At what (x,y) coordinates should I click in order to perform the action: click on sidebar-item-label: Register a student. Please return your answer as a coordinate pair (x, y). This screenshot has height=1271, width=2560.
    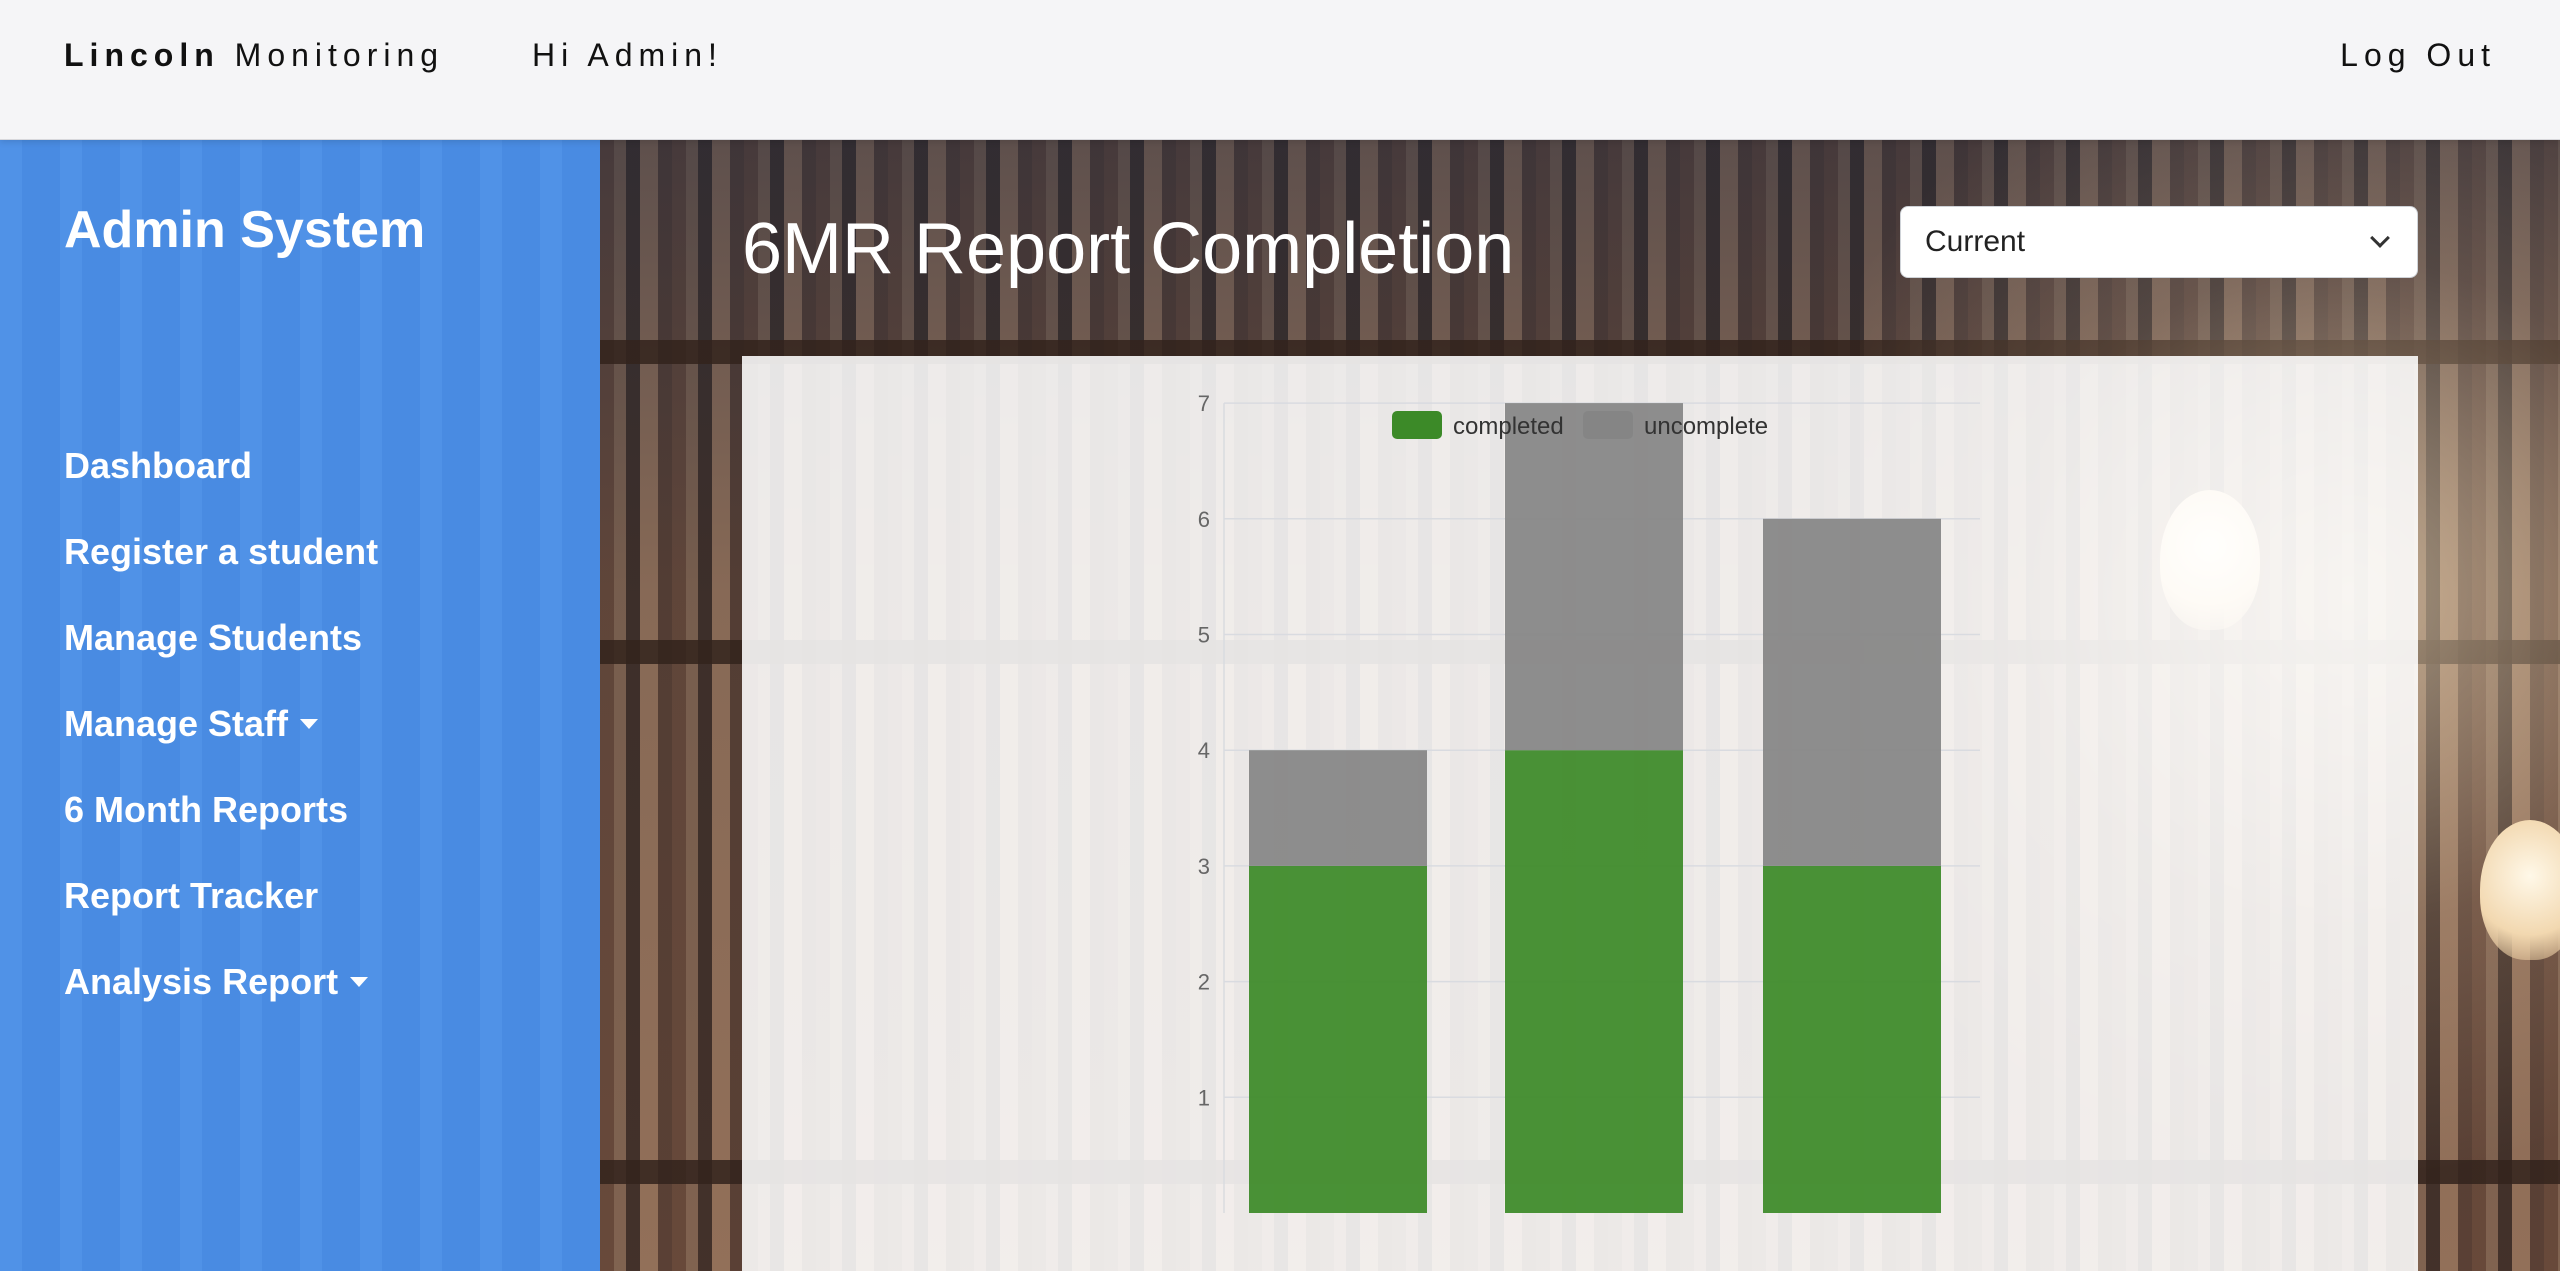
    Looking at the image, I should click on (221, 551).